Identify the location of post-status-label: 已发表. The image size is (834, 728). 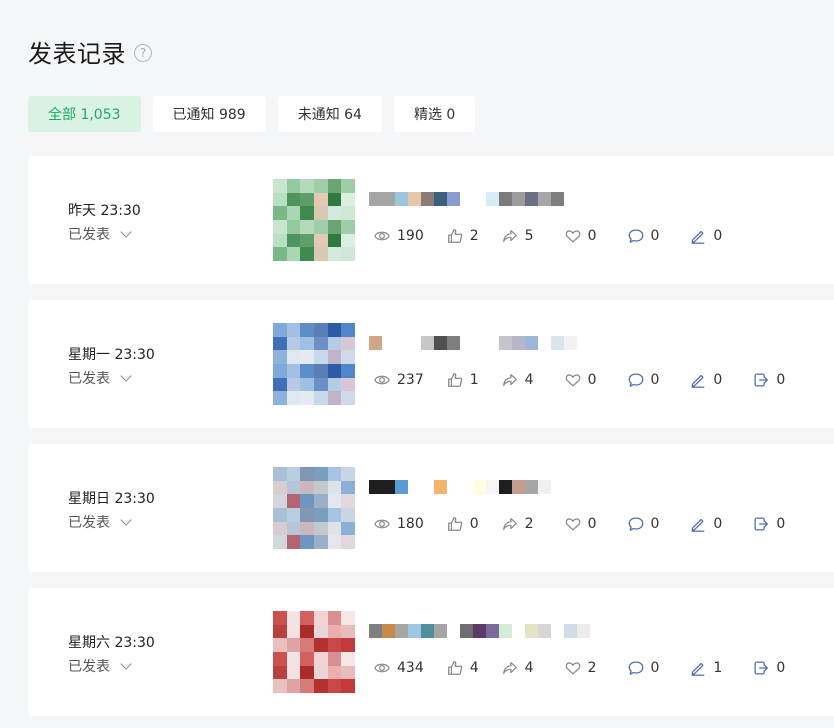
(89, 667).